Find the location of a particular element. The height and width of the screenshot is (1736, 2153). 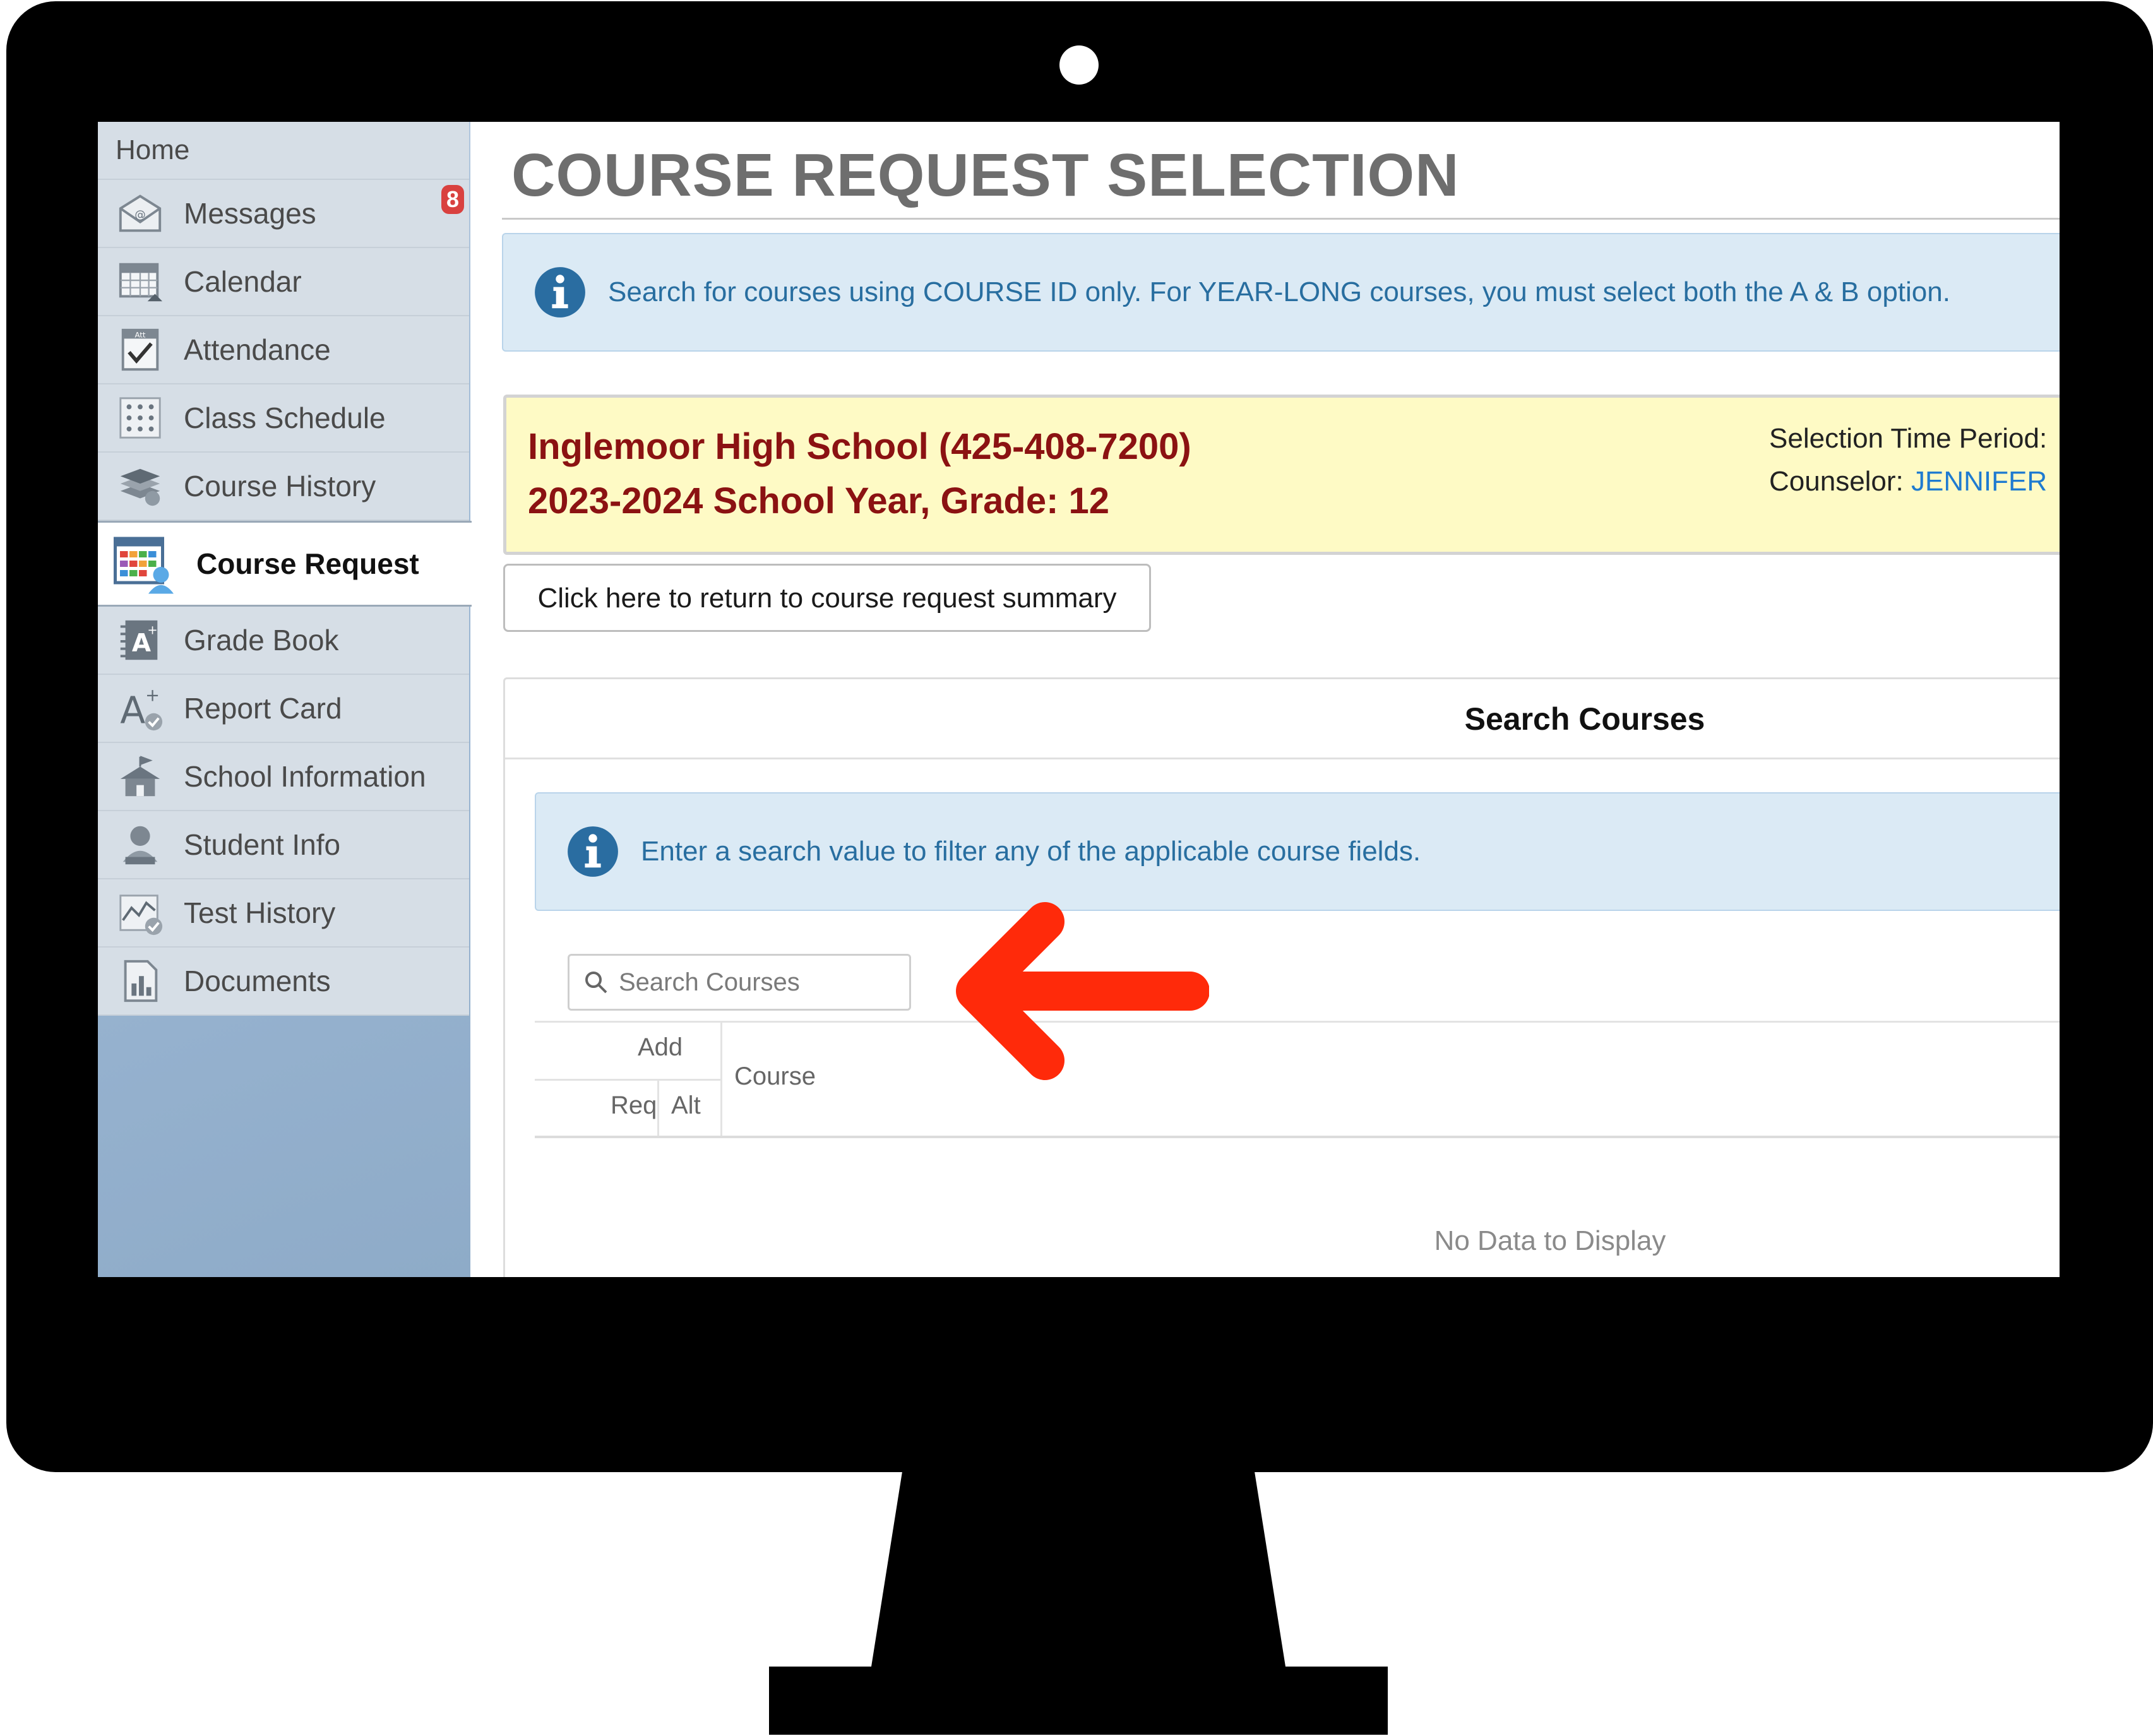

course-request-icon is located at coordinates (144, 565).